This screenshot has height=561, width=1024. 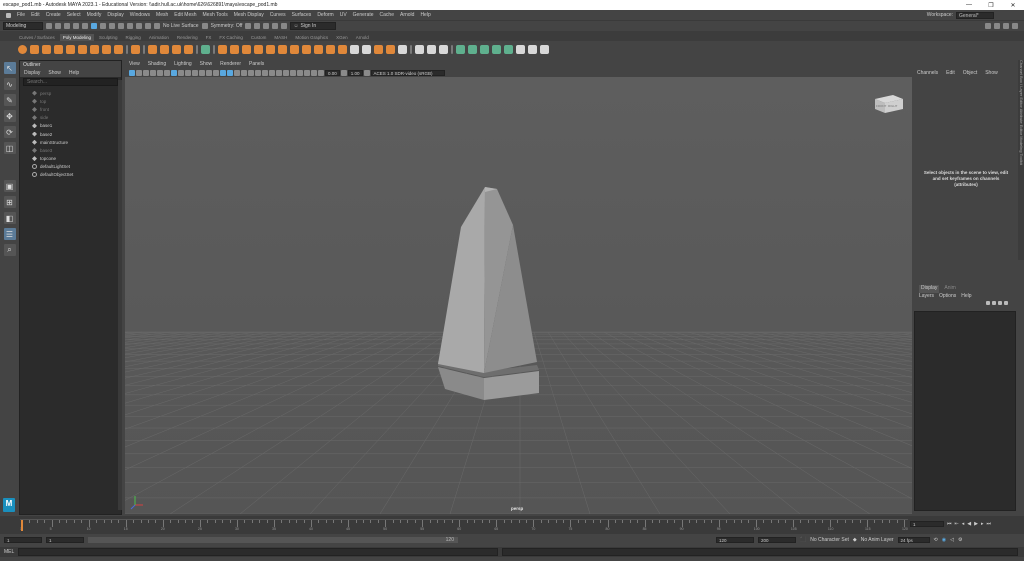 I want to click on camera-attributes-icon, so click(x=139, y=72).